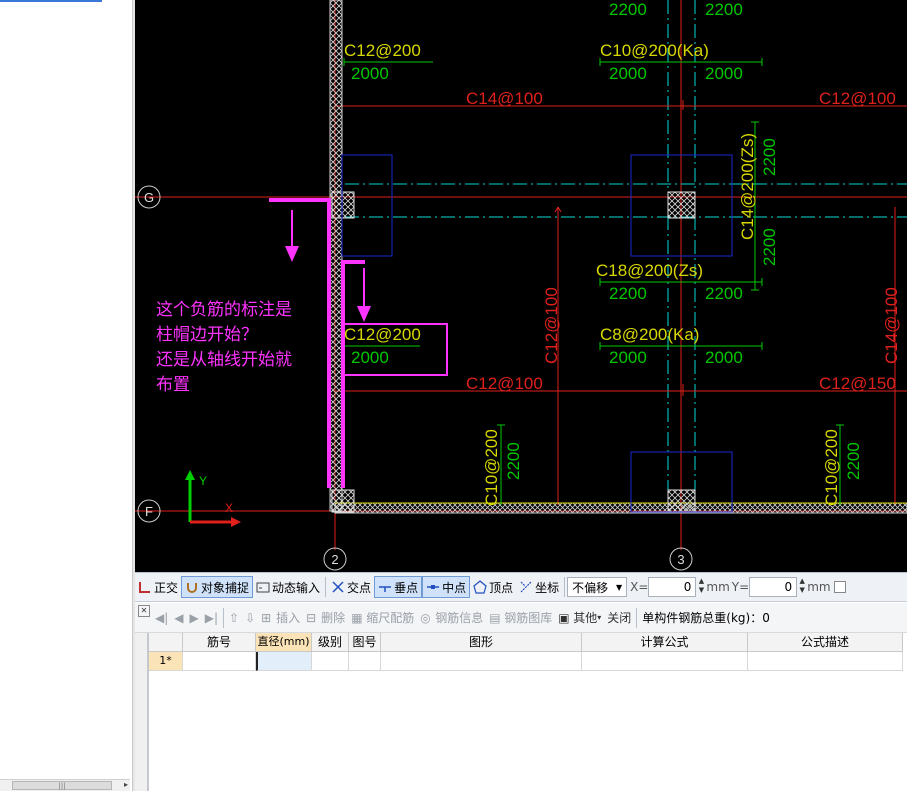  Describe the element at coordinates (802, 587) in the screenshot. I see `y-coord-spinner: ▲ ▼` at that location.